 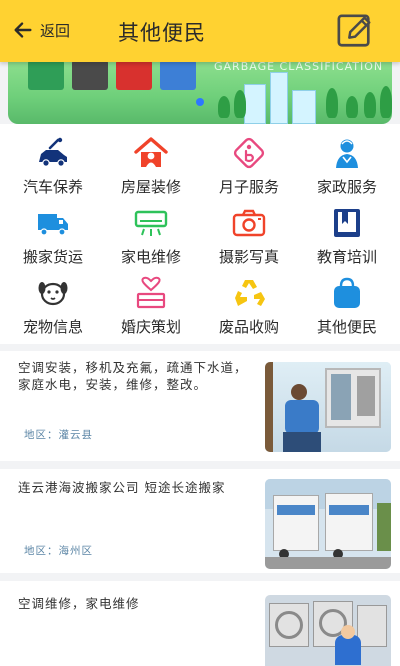 I want to click on category-postnatal-care: 月子服务, so click(x=249, y=163).